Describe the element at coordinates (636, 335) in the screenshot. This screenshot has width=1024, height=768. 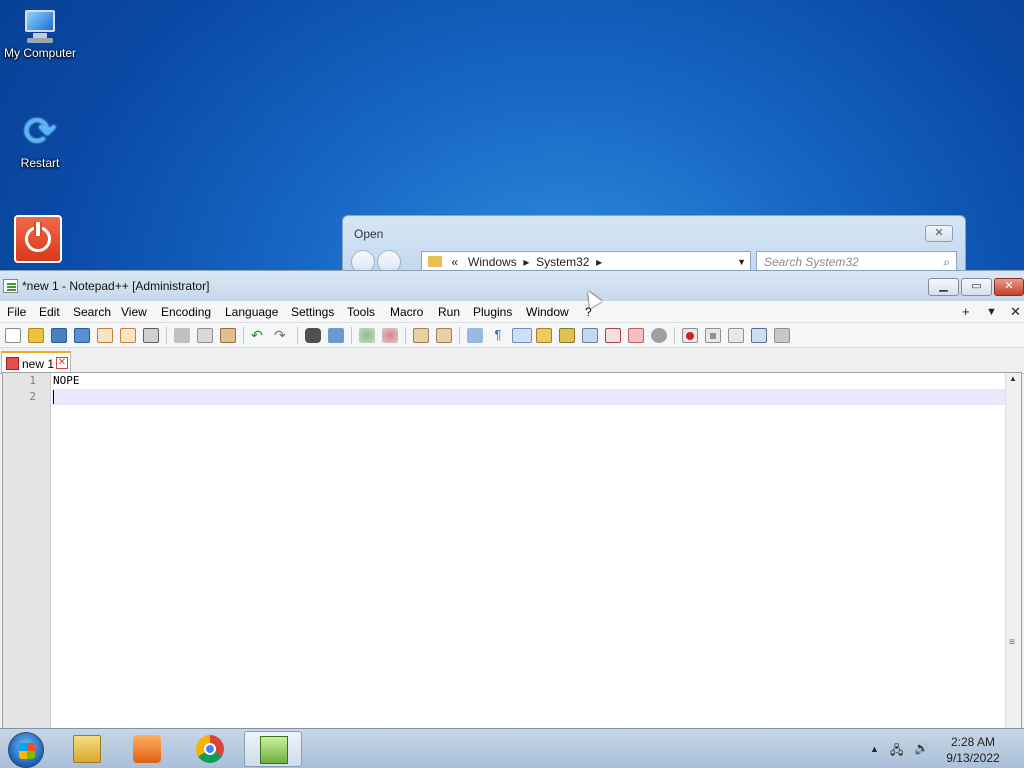
I see `folder-workspace-icon` at that location.